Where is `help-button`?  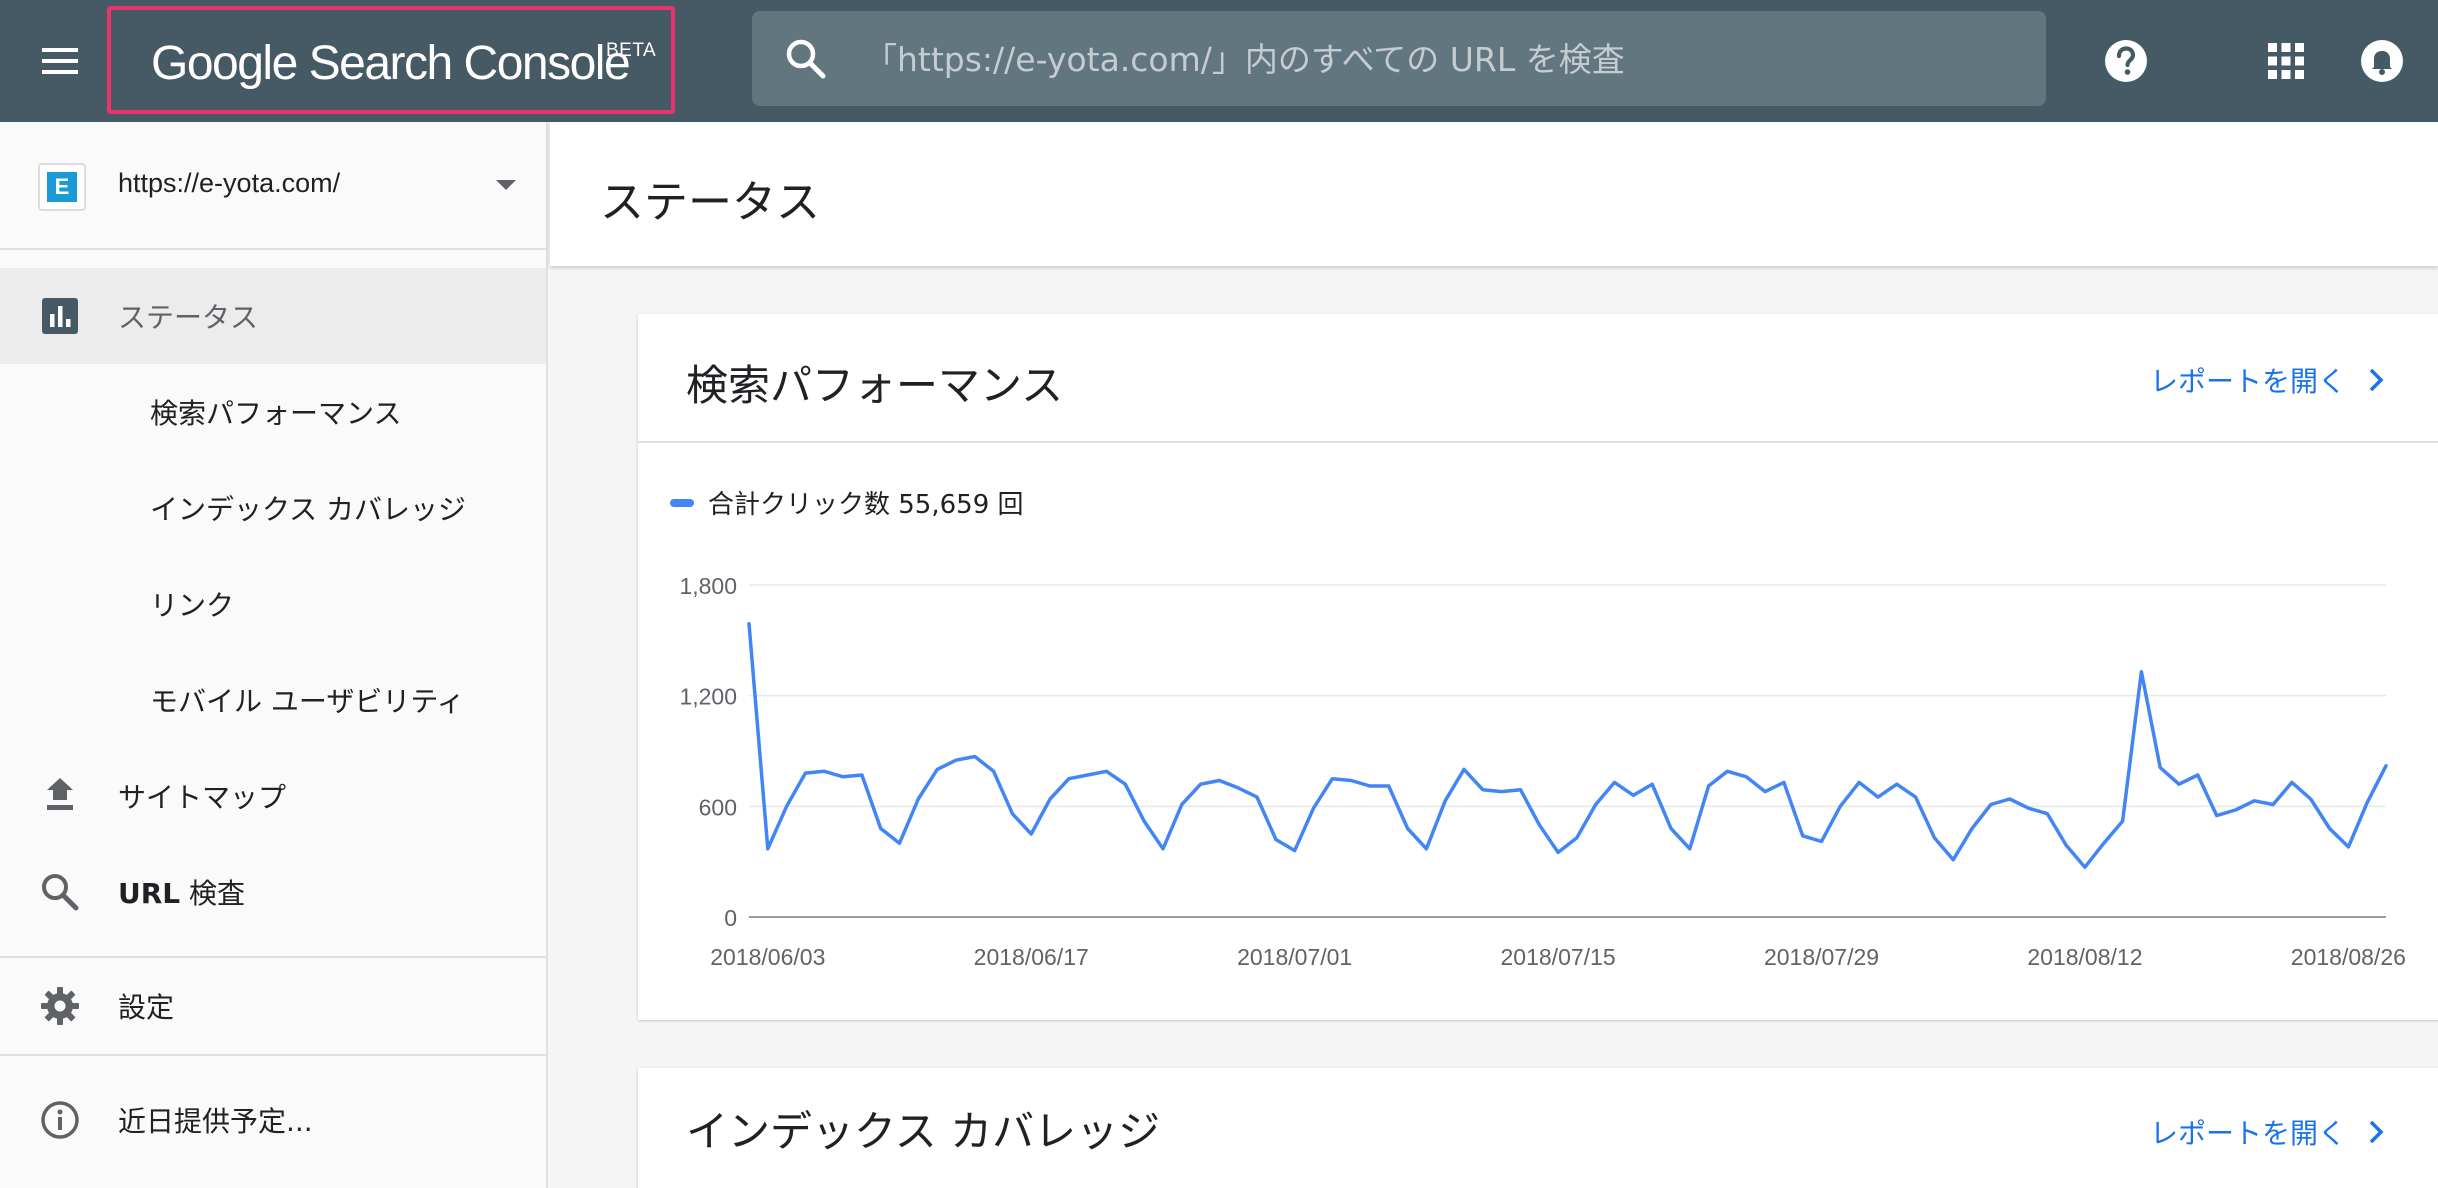 help-button is located at coordinates (2126, 61).